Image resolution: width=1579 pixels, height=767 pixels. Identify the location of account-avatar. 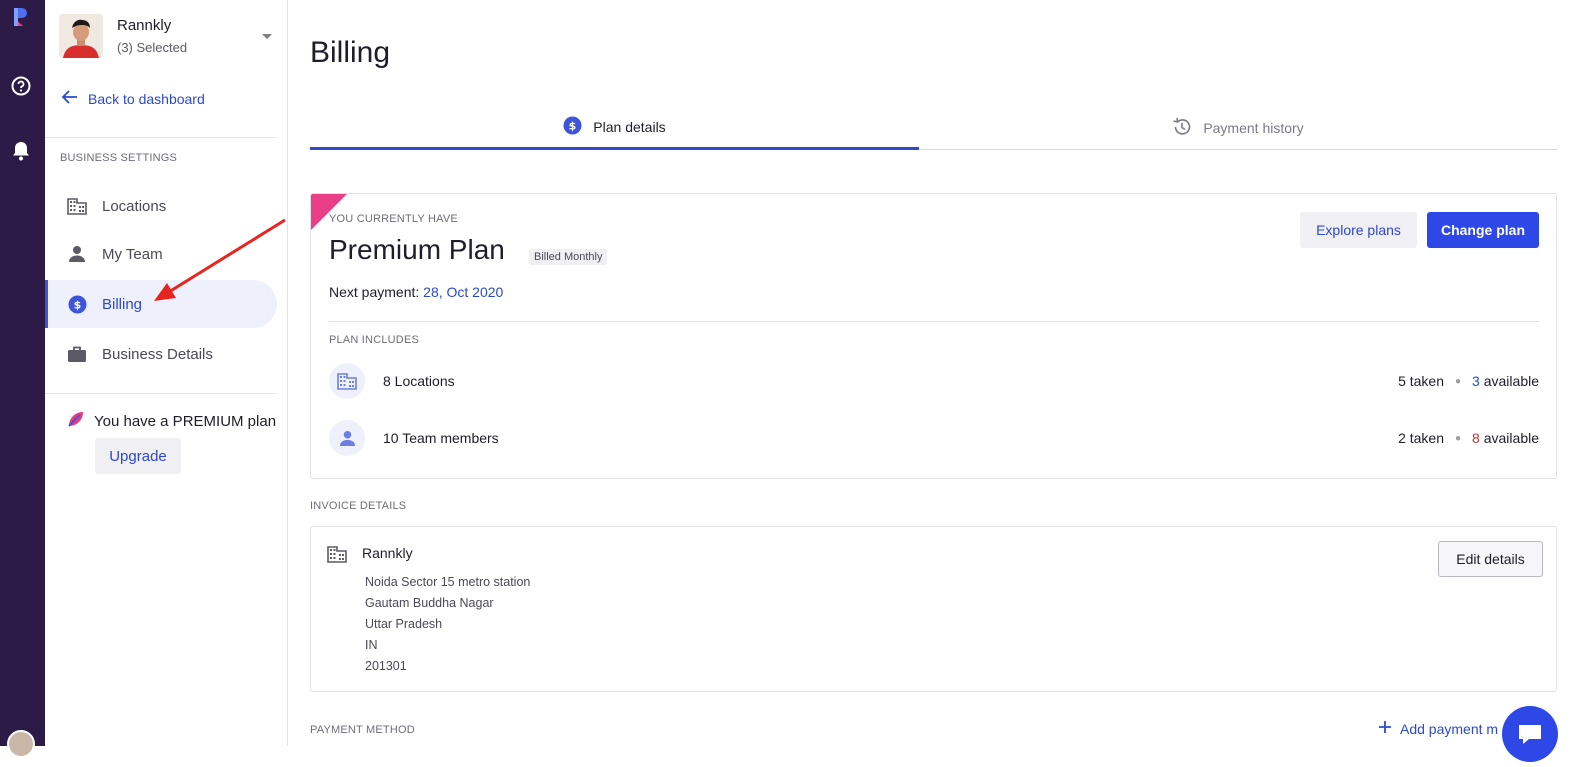
(81, 36).